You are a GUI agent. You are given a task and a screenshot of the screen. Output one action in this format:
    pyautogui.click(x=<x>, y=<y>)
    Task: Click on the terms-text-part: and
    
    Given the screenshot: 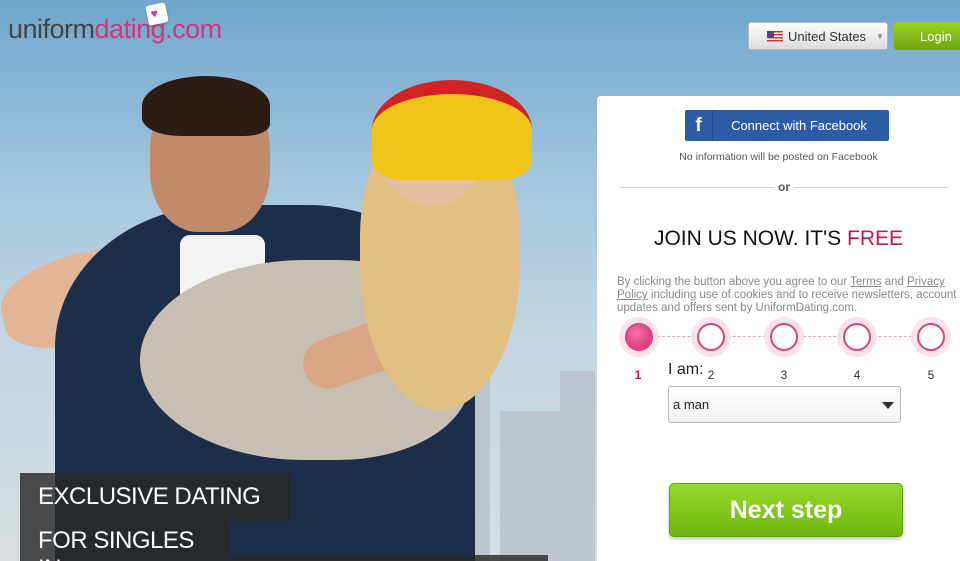 What is the action you would take?
    pyautogui.click(x=894, y=282)
    